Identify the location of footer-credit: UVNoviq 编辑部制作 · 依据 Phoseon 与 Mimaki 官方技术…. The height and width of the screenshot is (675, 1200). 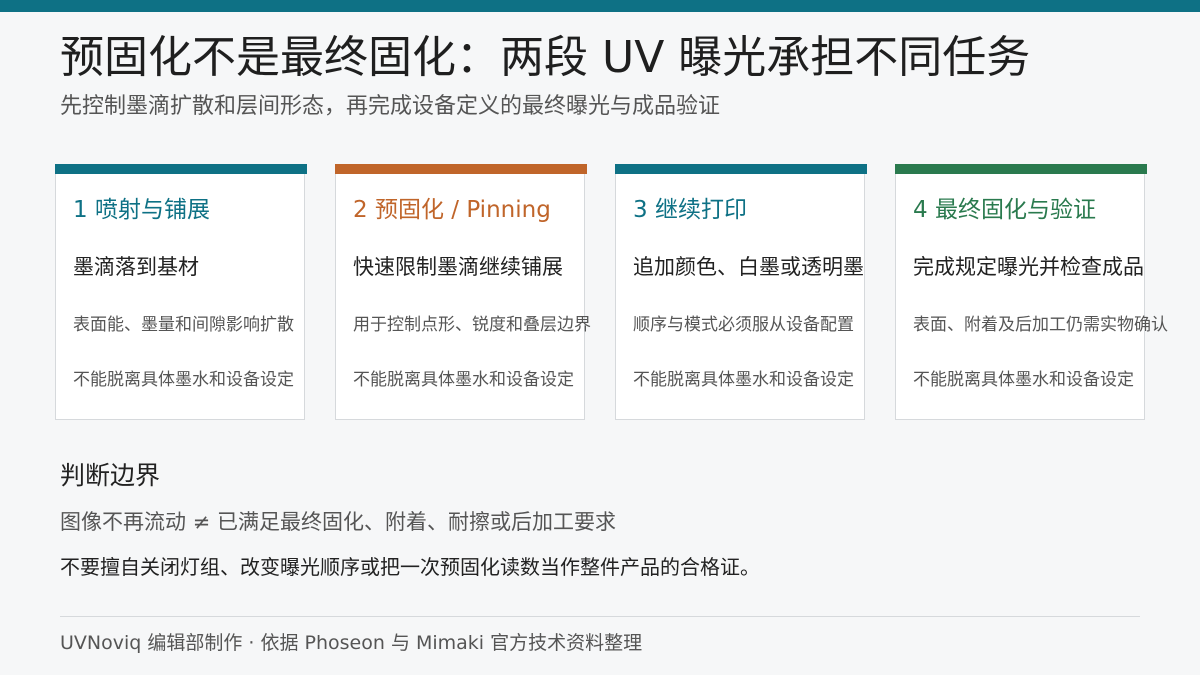
(351, 643).